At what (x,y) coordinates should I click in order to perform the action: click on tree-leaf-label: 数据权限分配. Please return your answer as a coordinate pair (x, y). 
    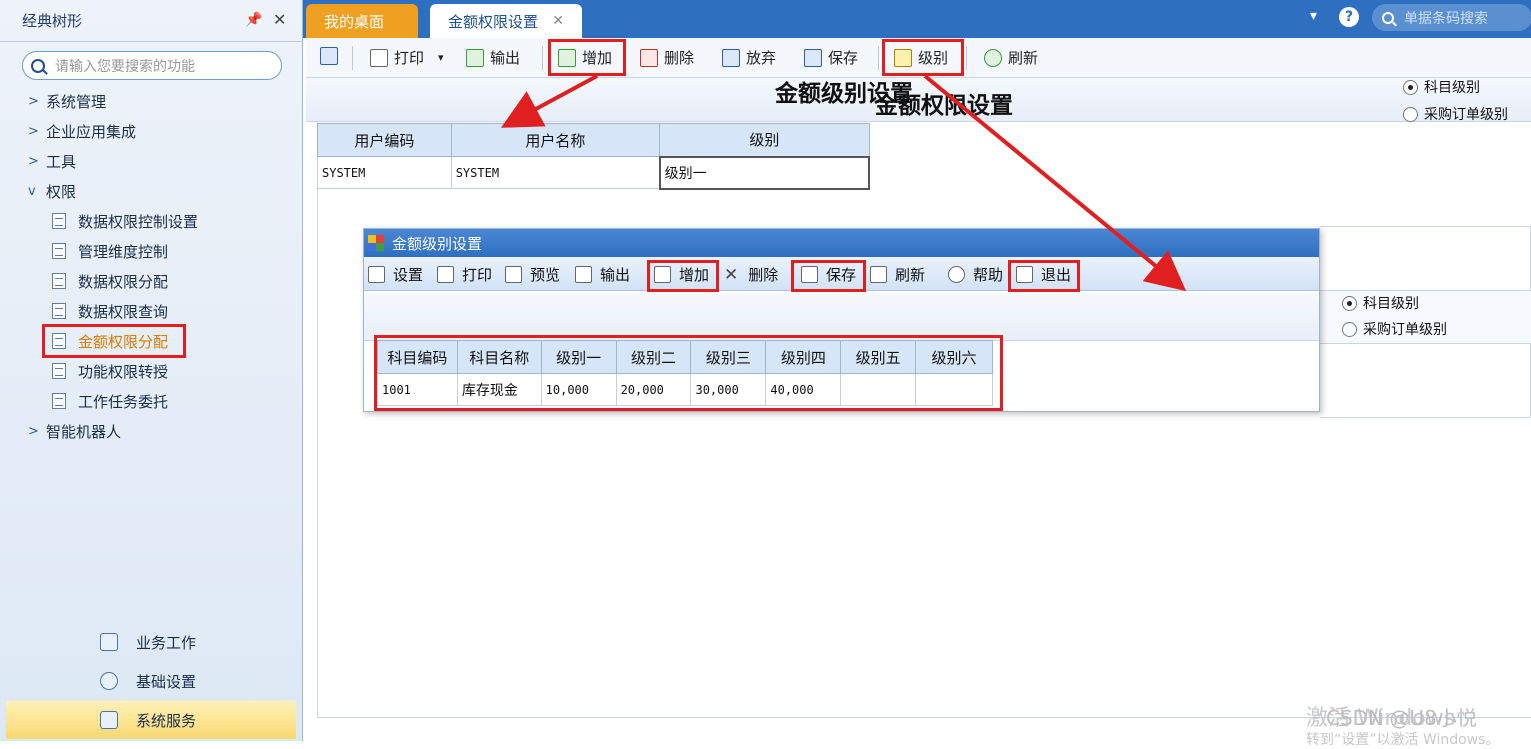
    Looking at the image, I should click on (123, 281).